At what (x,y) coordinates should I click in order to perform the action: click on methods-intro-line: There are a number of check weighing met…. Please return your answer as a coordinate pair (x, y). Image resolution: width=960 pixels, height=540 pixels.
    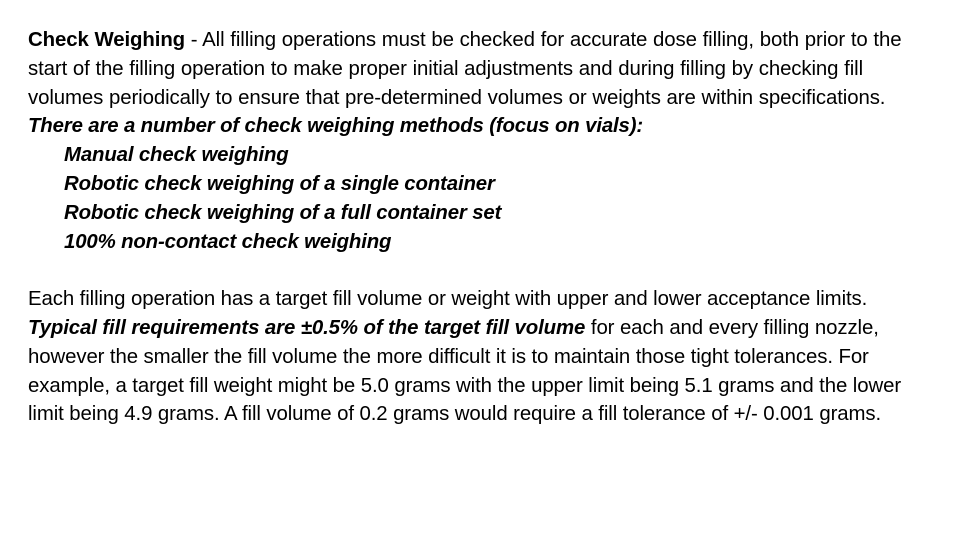
    Looking at the image, I should click on (336, 126).